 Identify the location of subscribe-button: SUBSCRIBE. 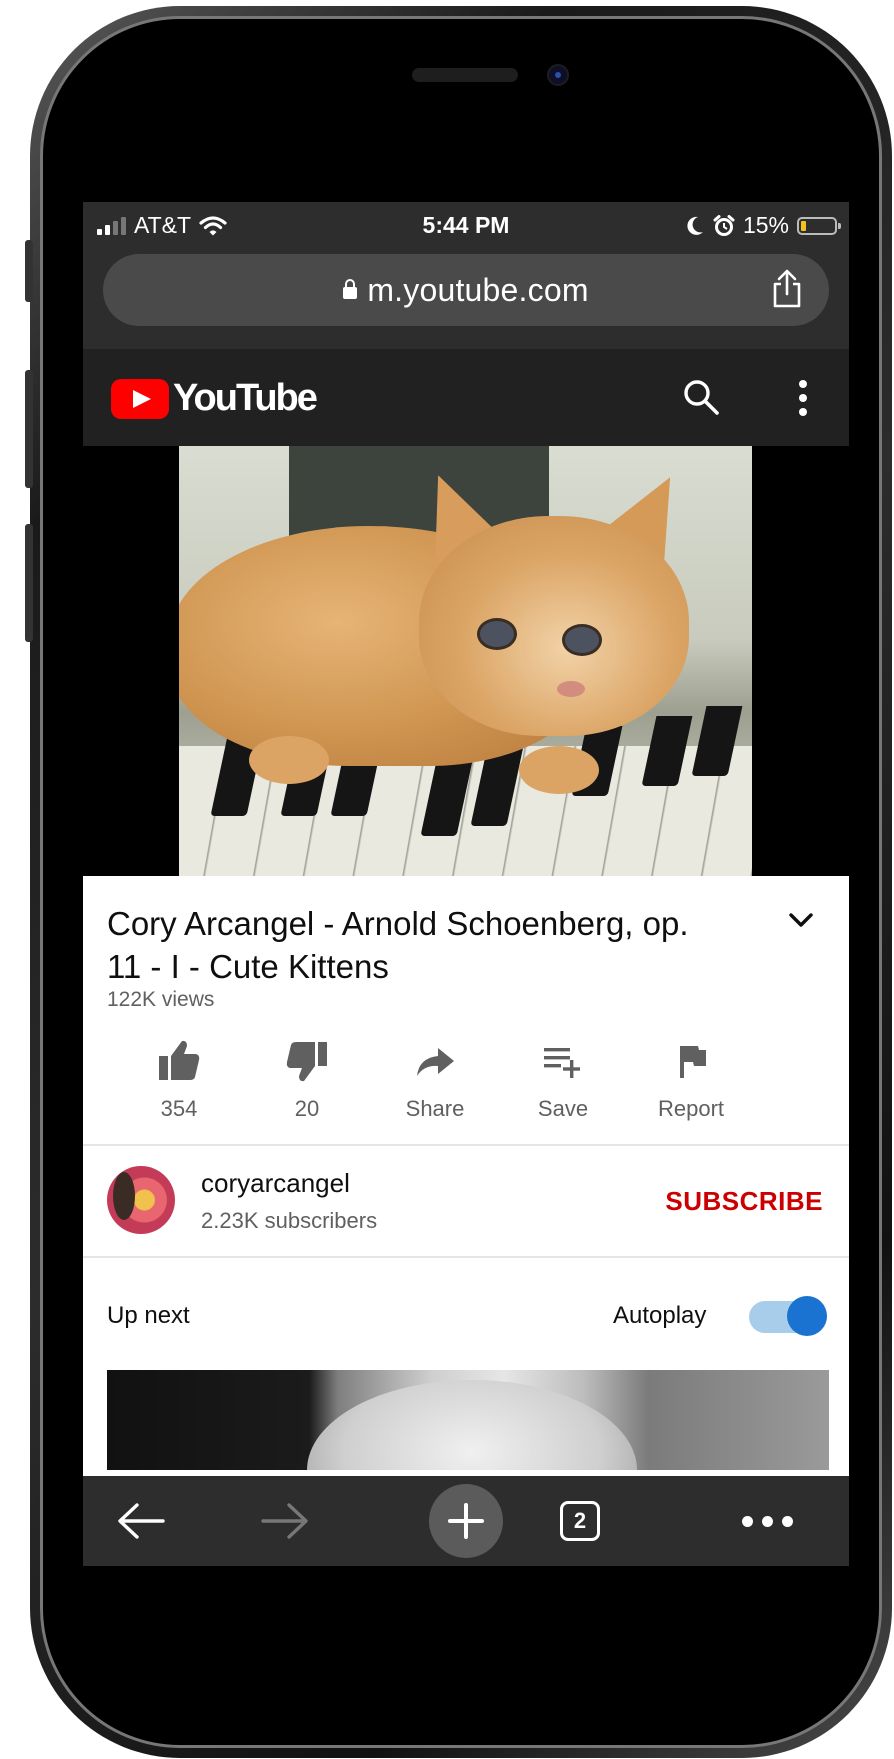
(744, 1201).